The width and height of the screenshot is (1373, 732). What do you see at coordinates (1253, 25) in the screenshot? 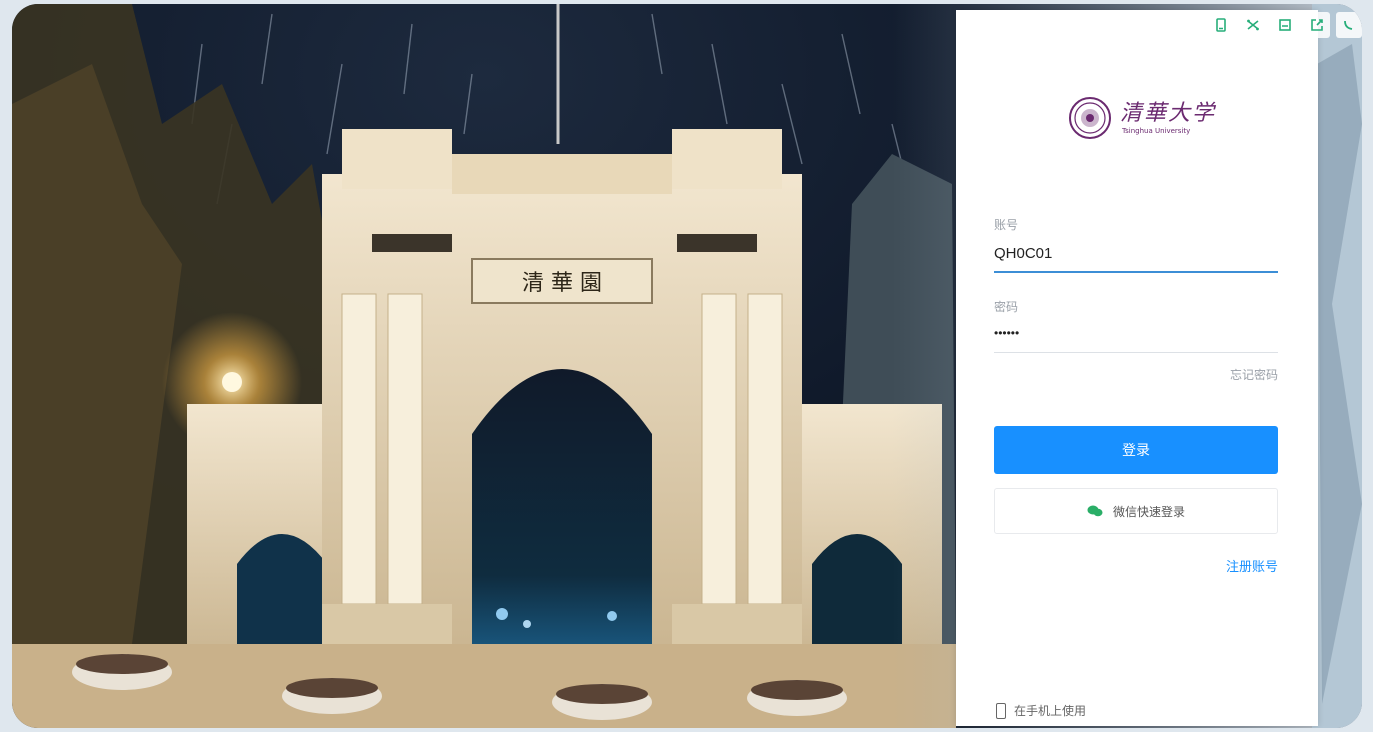
I see `shuffle-icon` at bounding box center [1253, 25].